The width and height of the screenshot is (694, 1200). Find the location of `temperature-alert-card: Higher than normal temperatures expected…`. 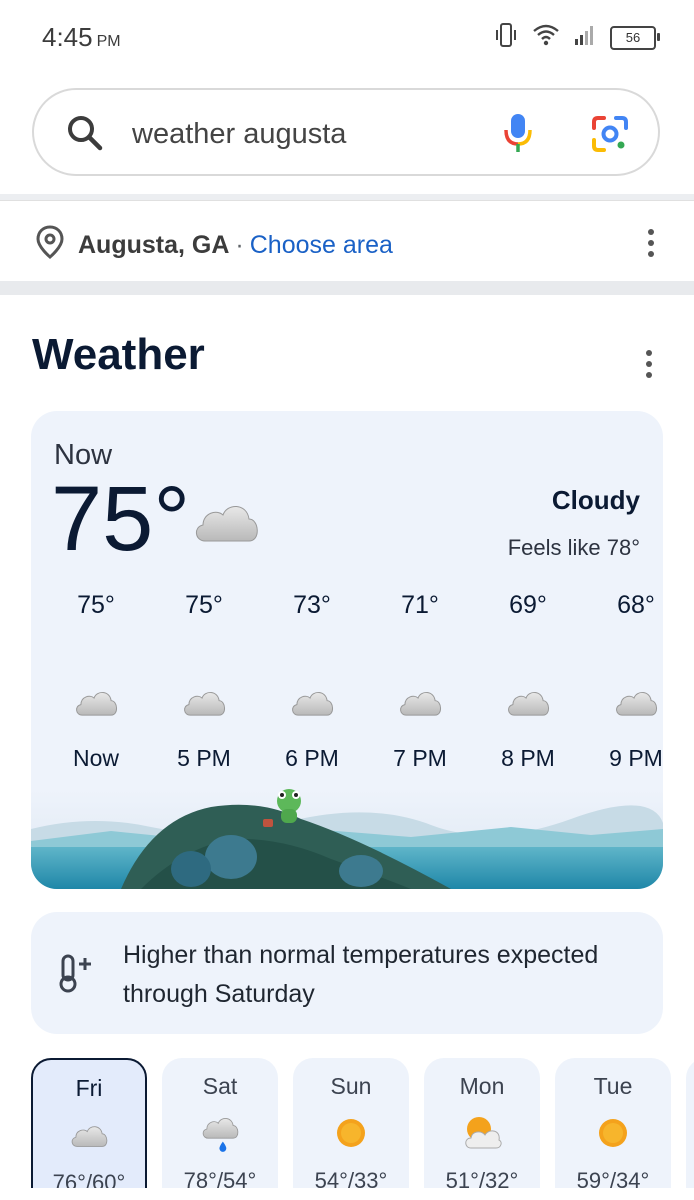

temperature-alert-card: Higher than normal temperatures expected… is located at coordinates (347, 973).